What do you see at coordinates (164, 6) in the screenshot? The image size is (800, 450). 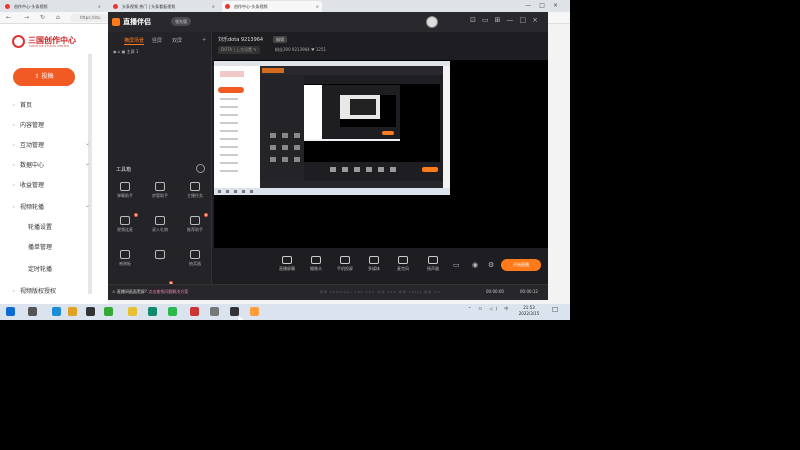 I see `browser-tab-2: 头条视频 热门 | 头条看板视频 ×` at bounding box center [164, 6].